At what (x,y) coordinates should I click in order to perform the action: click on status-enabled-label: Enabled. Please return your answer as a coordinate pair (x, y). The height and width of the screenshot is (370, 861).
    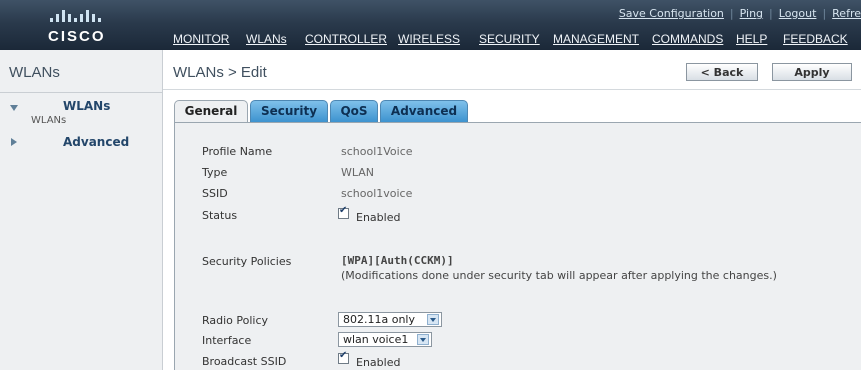
    Looking at the image, I should click on (378, 217).